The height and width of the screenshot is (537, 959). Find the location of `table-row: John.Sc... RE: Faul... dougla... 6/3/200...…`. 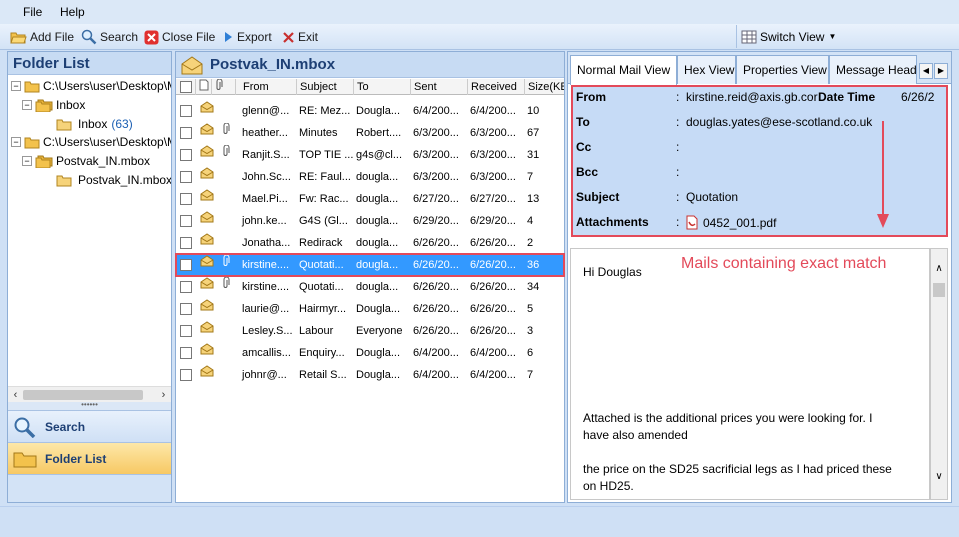

table-row: John.Sc... RE: Faul... dougla... 6/3/200...… is located at coordinates (370, 177).